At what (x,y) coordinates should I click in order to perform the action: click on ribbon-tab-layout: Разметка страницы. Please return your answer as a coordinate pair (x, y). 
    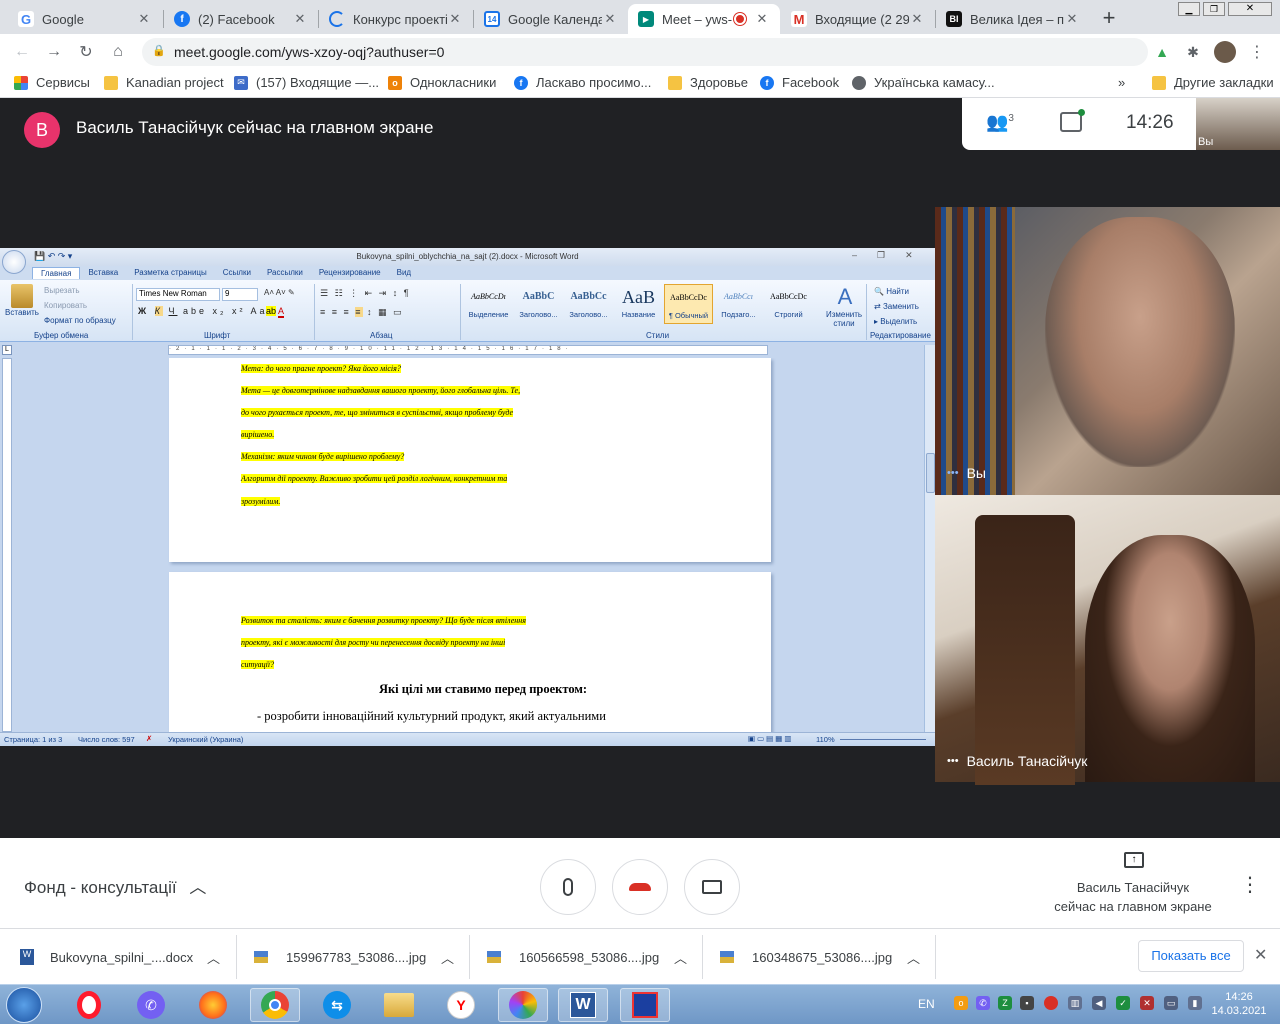
    Looking at the image, I should click on (170, 273).